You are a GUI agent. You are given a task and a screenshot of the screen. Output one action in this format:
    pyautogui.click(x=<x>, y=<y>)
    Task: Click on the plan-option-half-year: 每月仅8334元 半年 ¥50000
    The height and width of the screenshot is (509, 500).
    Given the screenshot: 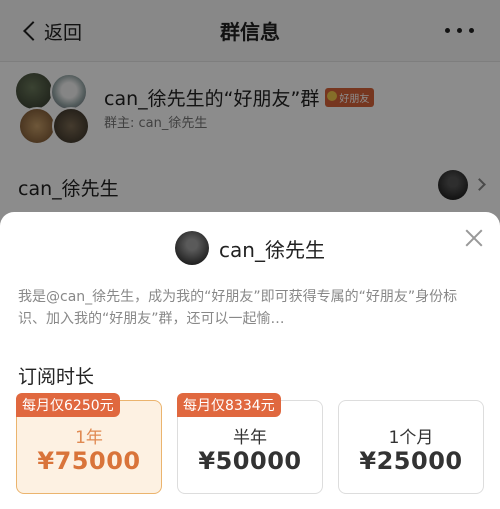 What is the action you would take?
    pyautogui.click(x=250, y=443)
    